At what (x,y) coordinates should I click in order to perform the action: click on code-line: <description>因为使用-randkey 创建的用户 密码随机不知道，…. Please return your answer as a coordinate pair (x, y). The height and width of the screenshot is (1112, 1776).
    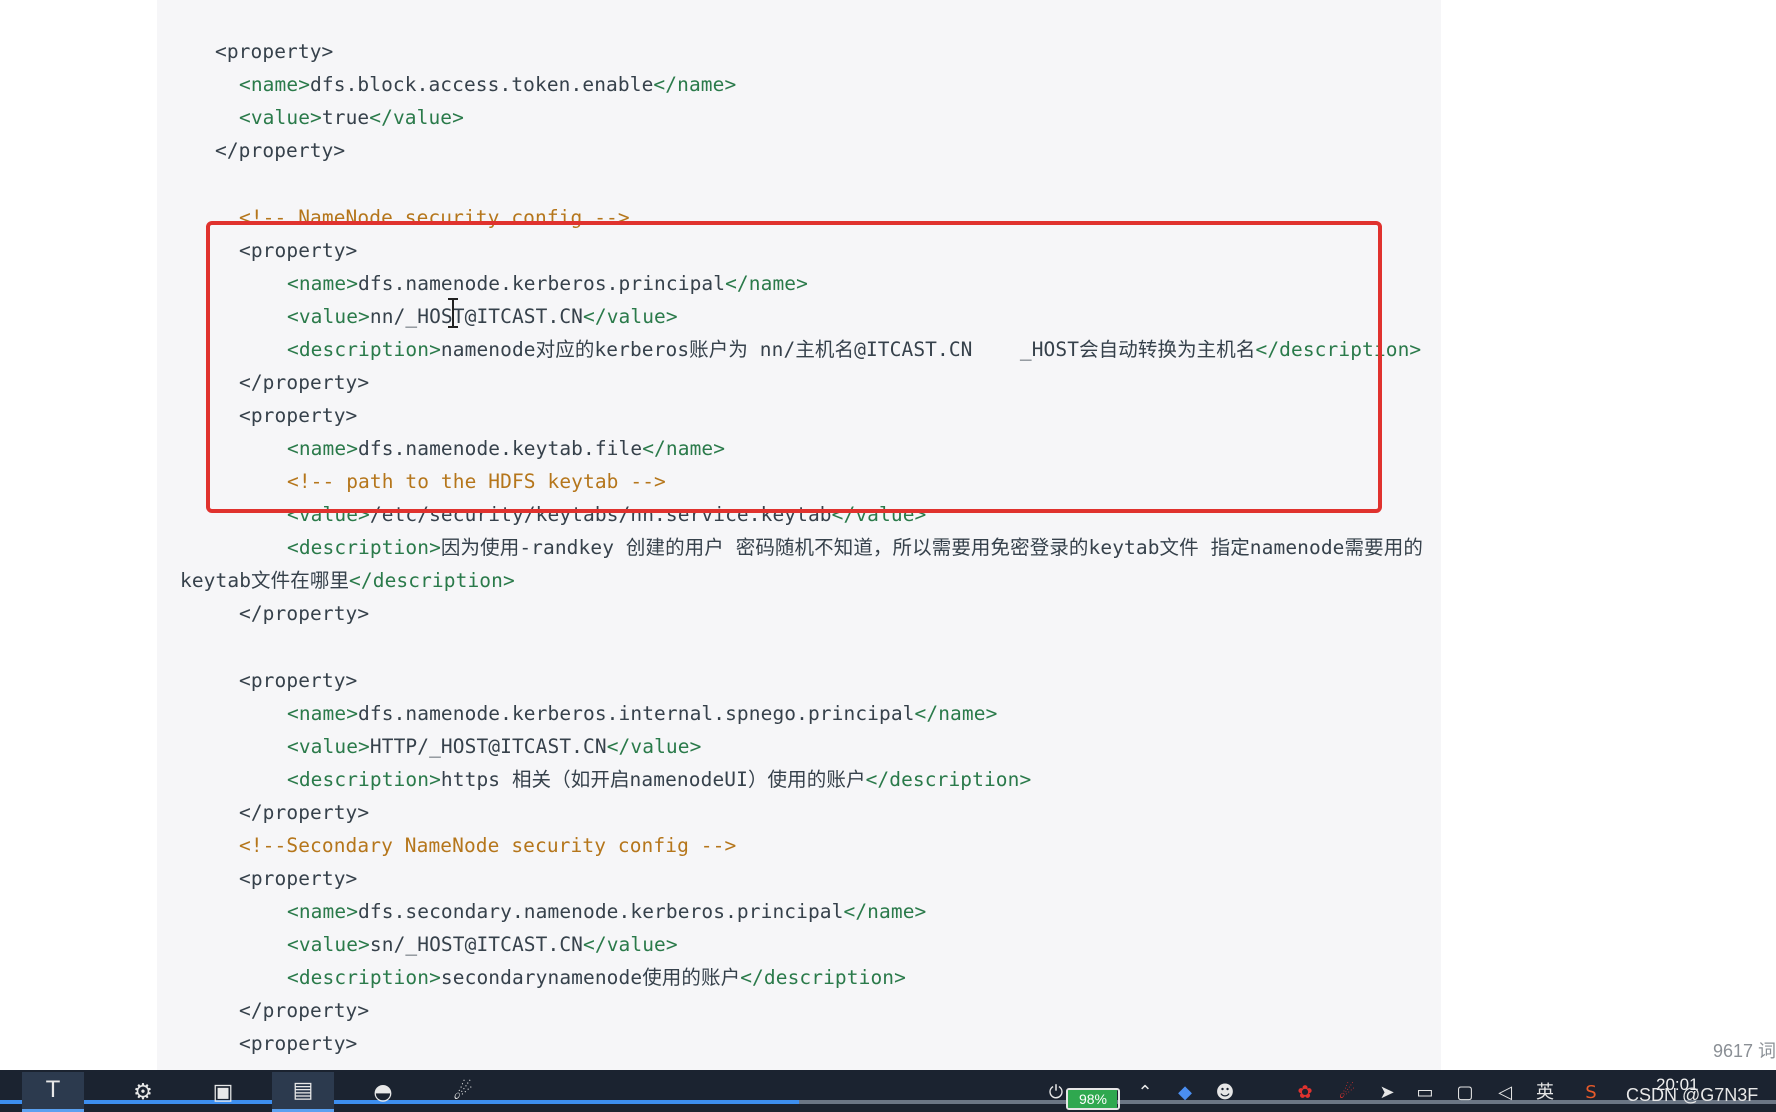
    Looking at the image, I should click on (855, 547).